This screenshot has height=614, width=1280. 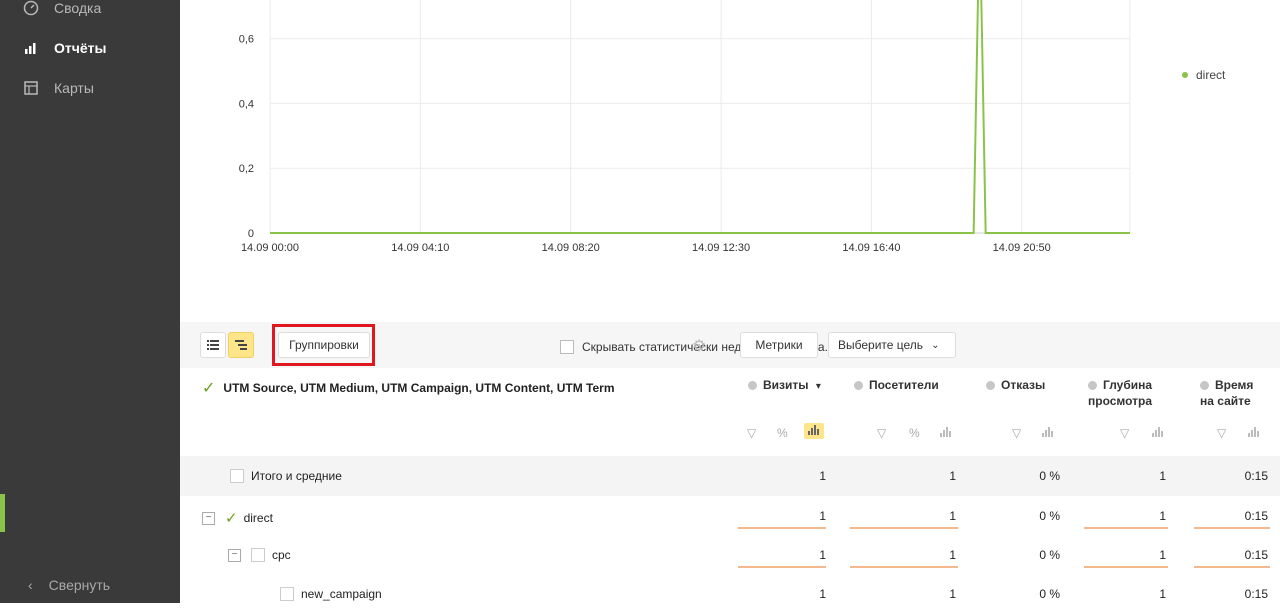 What do you see at coordinates (79, 585) in the screenshot?
I see `collapse-label: Свернуть` at bounding box center [79, 585].